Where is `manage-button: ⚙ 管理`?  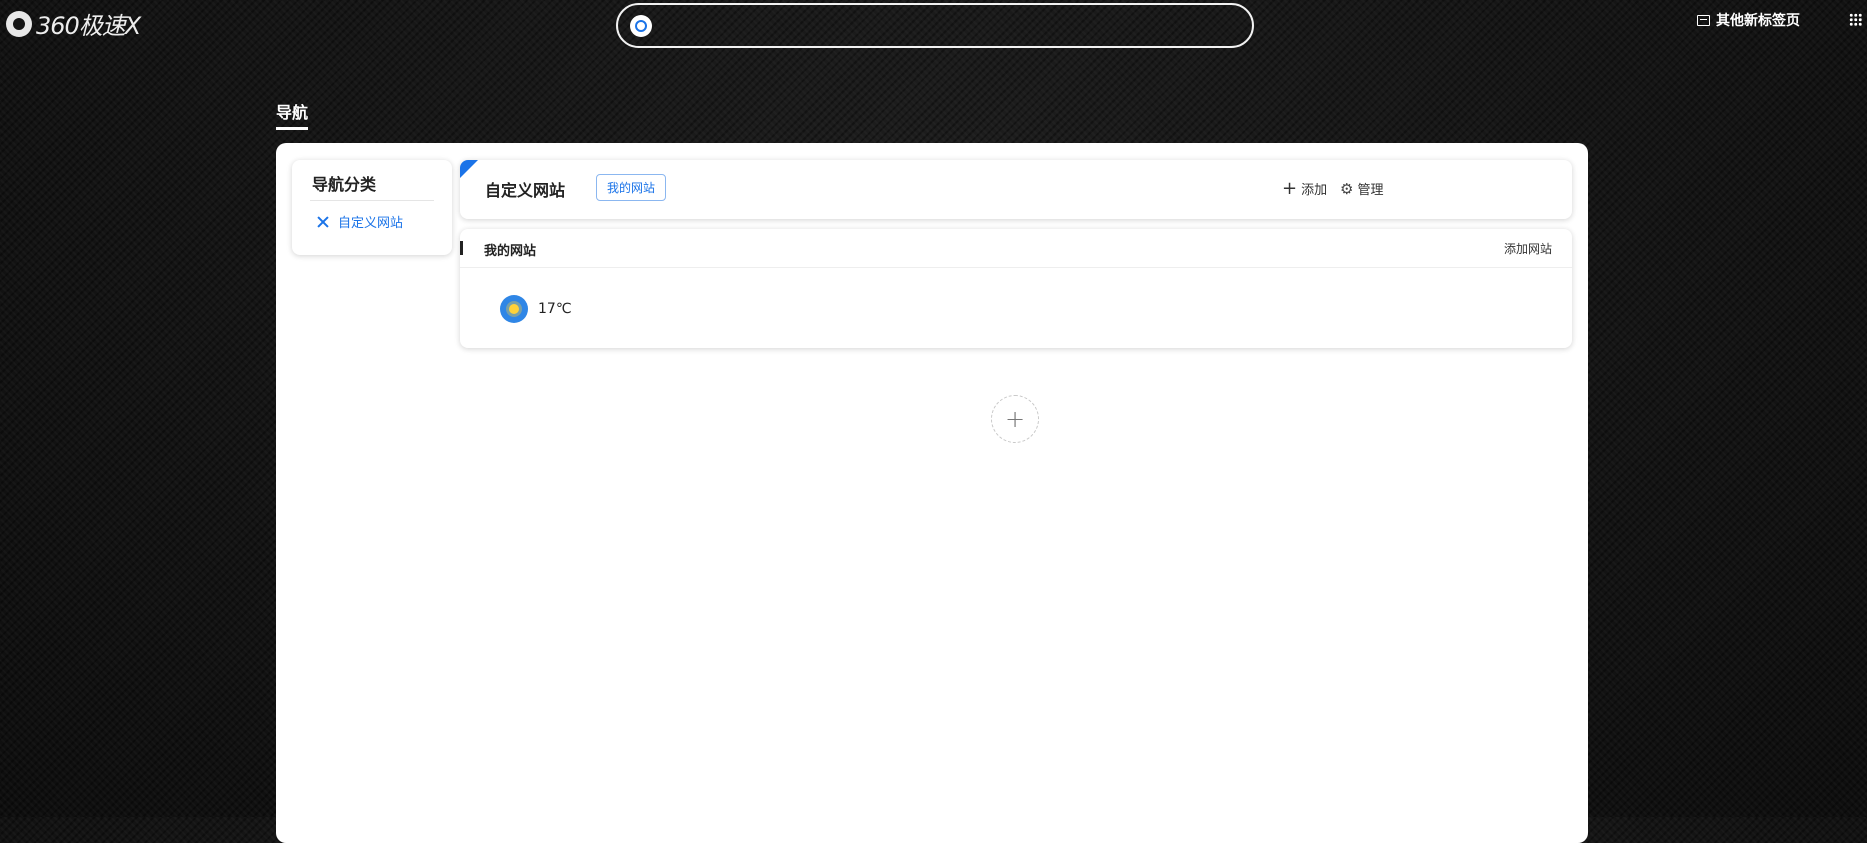 manage-button: ⚙ 管理 is located at coordinates (1362, 189).